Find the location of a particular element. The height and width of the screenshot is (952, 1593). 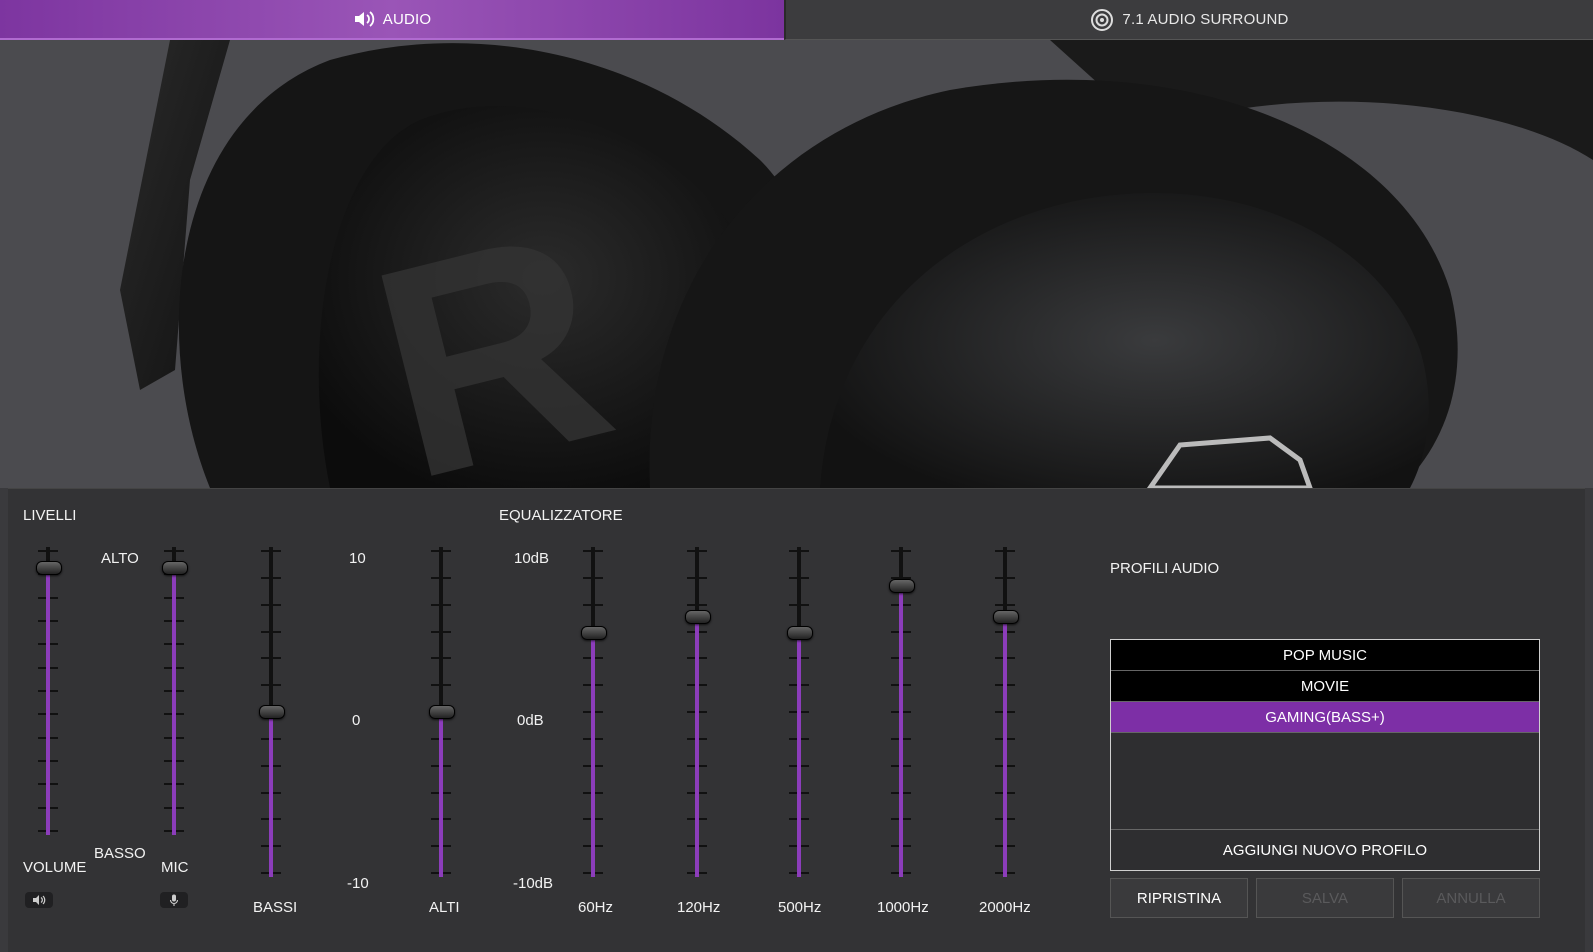

treble-slider is located at coordinates (441, 712).